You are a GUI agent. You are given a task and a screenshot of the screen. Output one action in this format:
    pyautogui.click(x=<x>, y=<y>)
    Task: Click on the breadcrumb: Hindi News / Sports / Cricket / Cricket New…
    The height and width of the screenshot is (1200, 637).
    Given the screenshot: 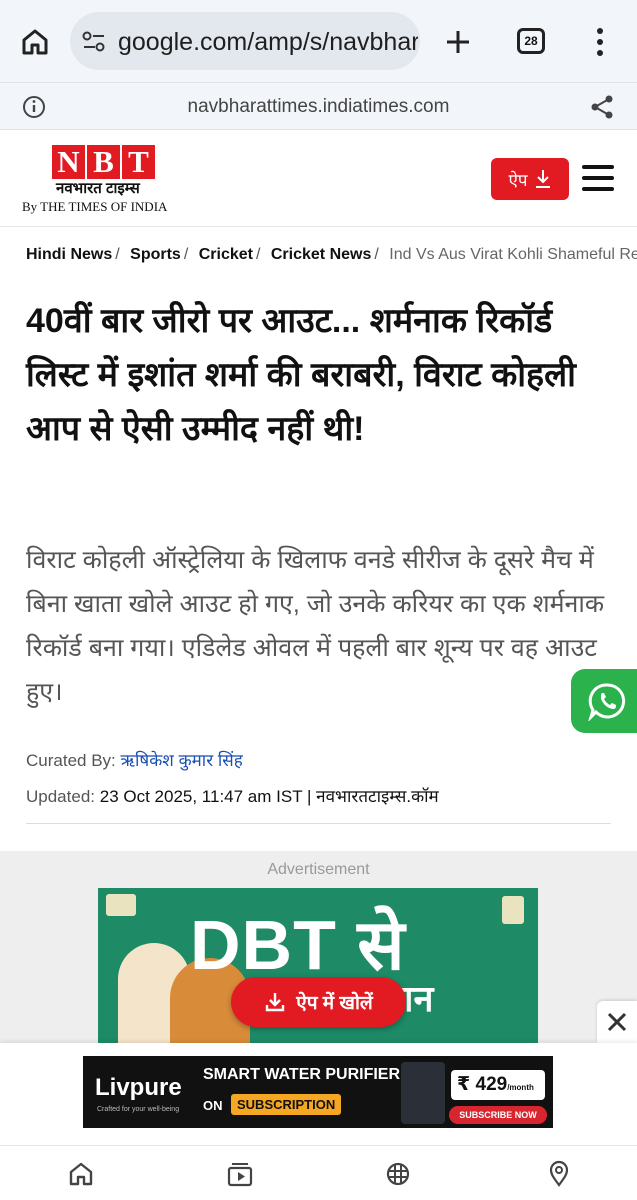 What is the action you would take?
    pyautogui.click(x=331, y=257)
    